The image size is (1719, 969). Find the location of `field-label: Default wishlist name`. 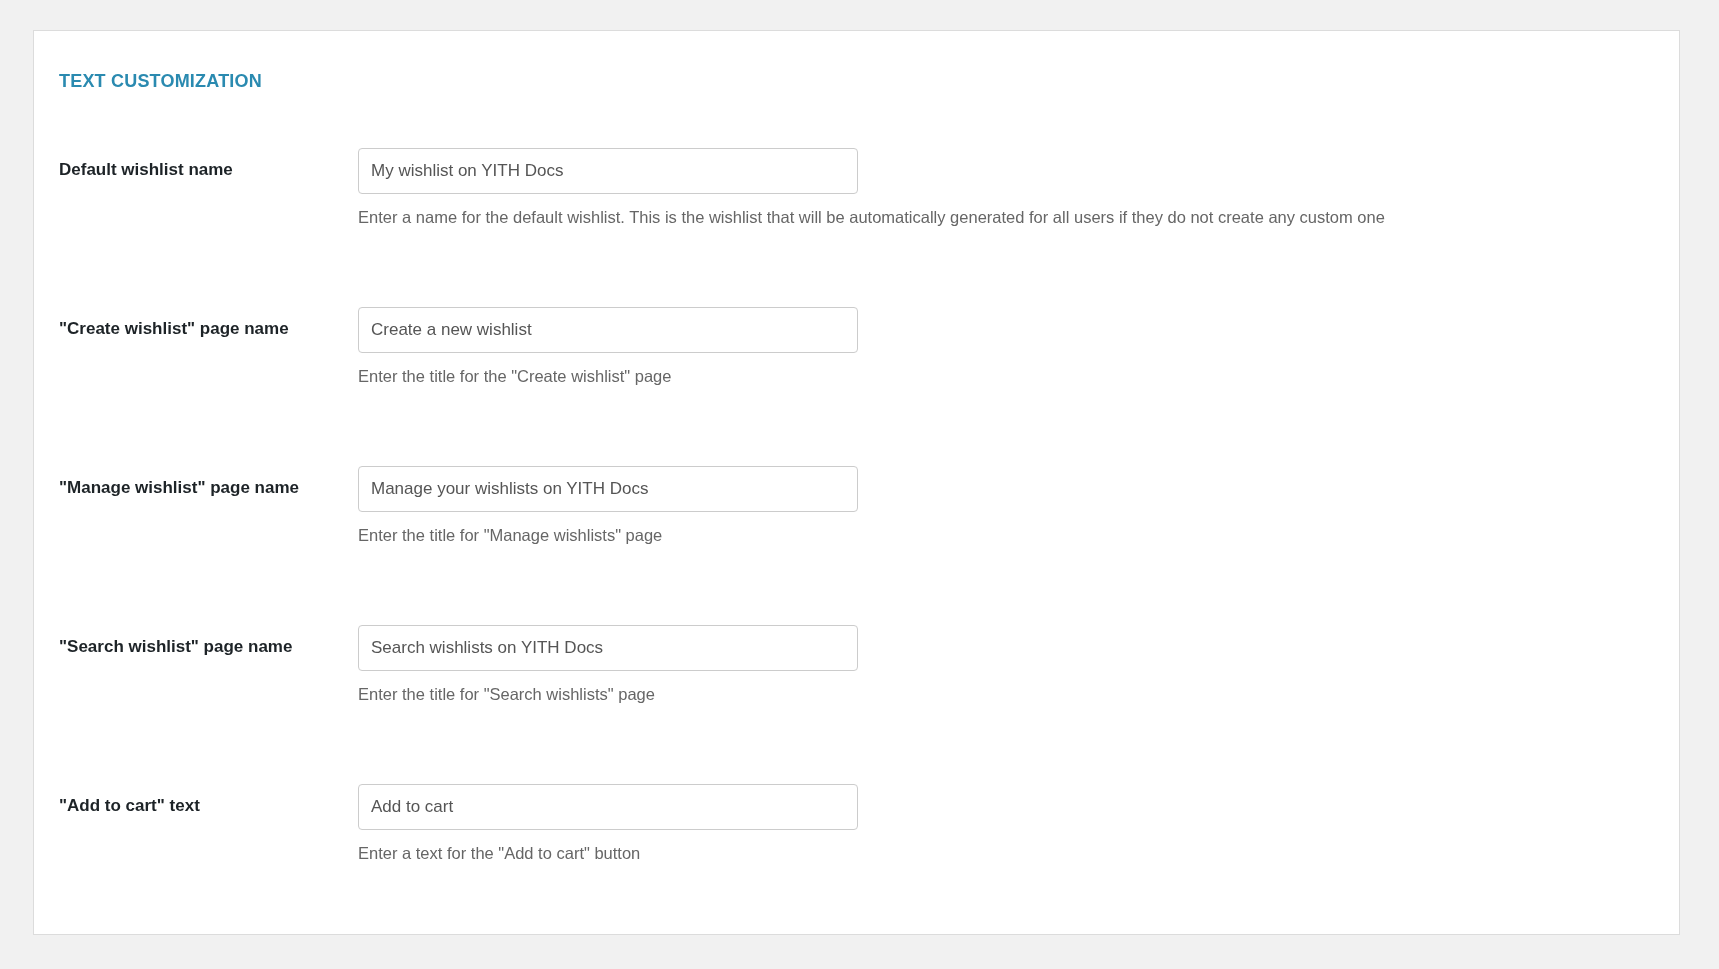

field-label: Default wishlist name is located at coordinates (146, 170).